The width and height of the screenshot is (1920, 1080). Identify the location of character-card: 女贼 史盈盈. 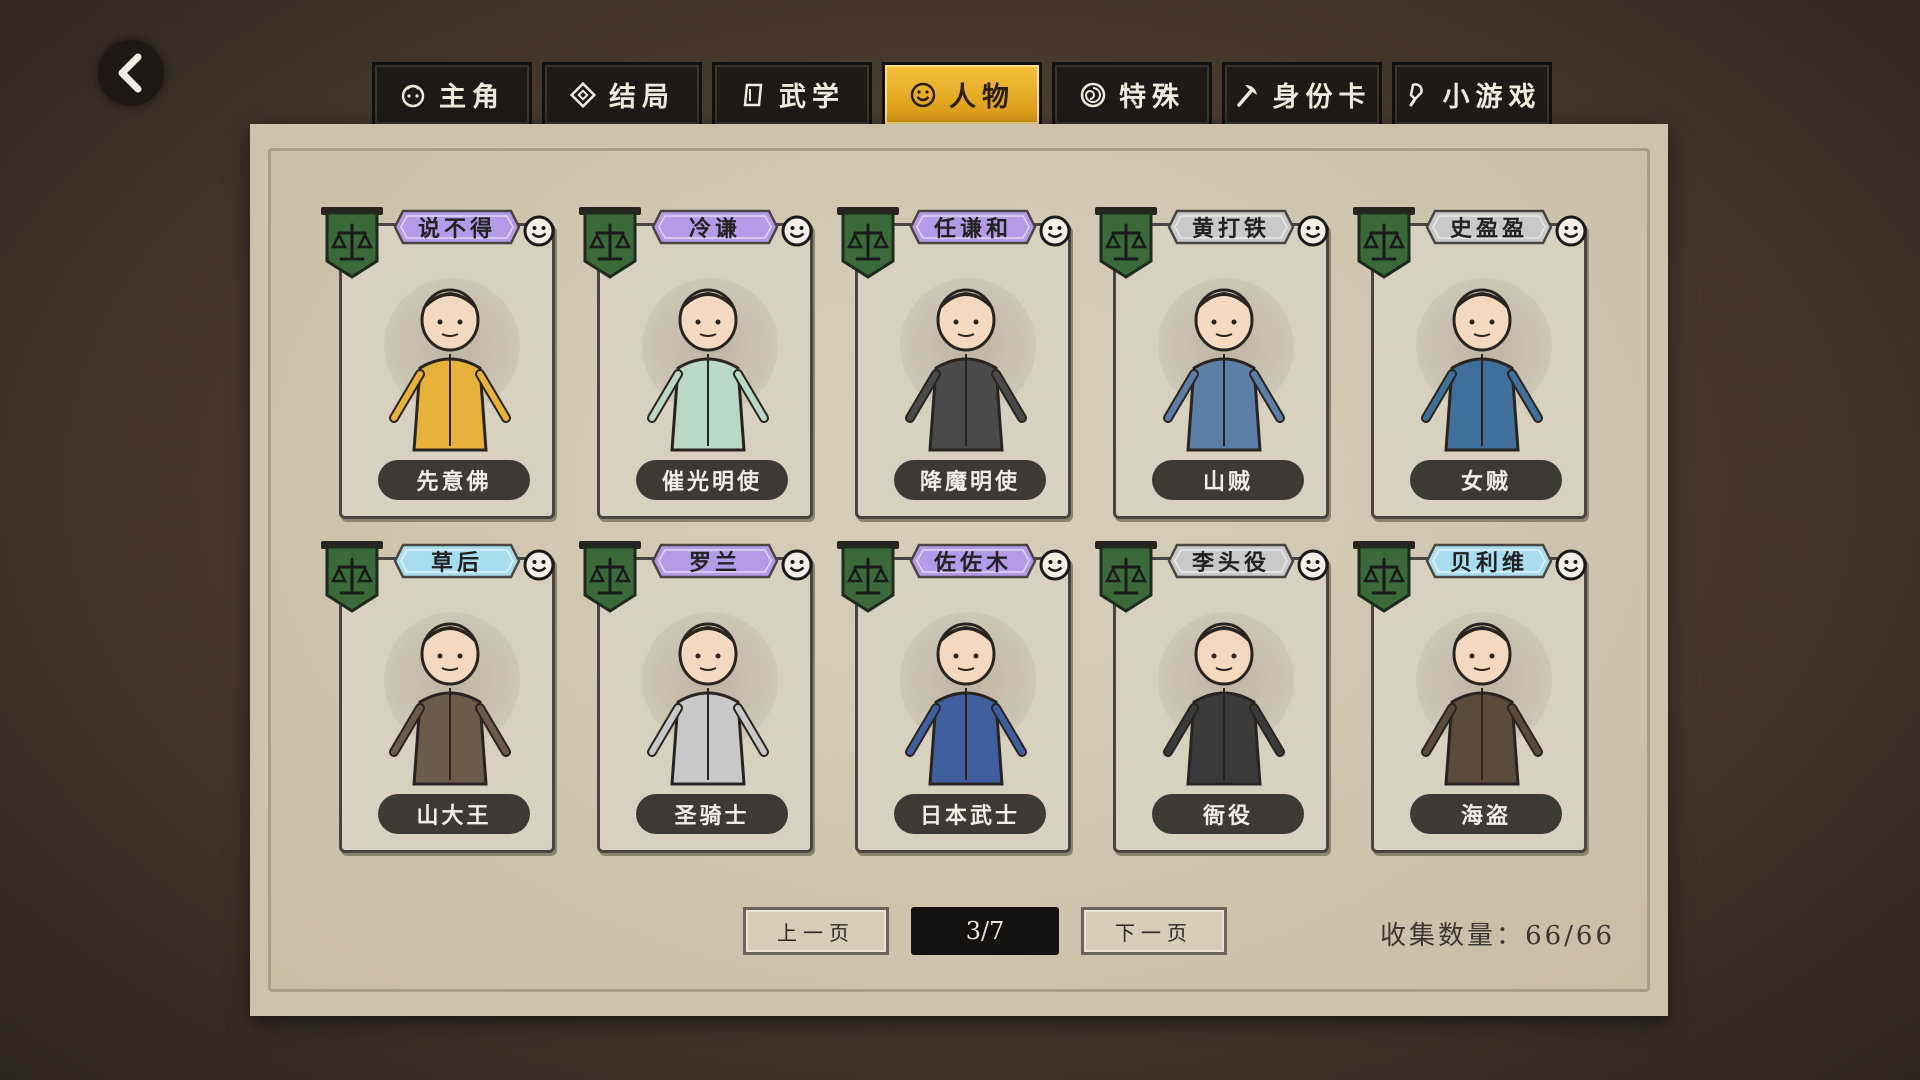
(1469, 363).